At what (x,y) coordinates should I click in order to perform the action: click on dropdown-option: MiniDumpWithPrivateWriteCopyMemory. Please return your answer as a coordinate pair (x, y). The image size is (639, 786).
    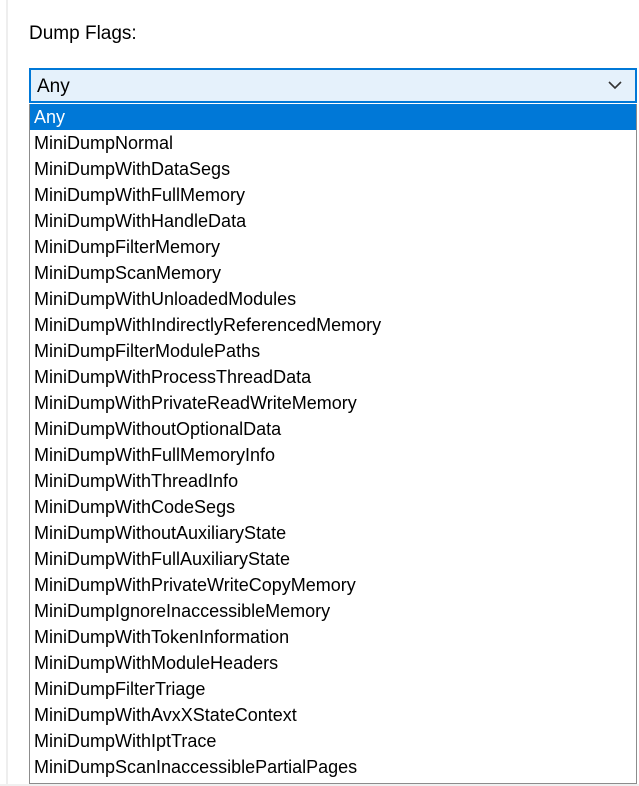
    Looking at the image, I should click on (333, 585).